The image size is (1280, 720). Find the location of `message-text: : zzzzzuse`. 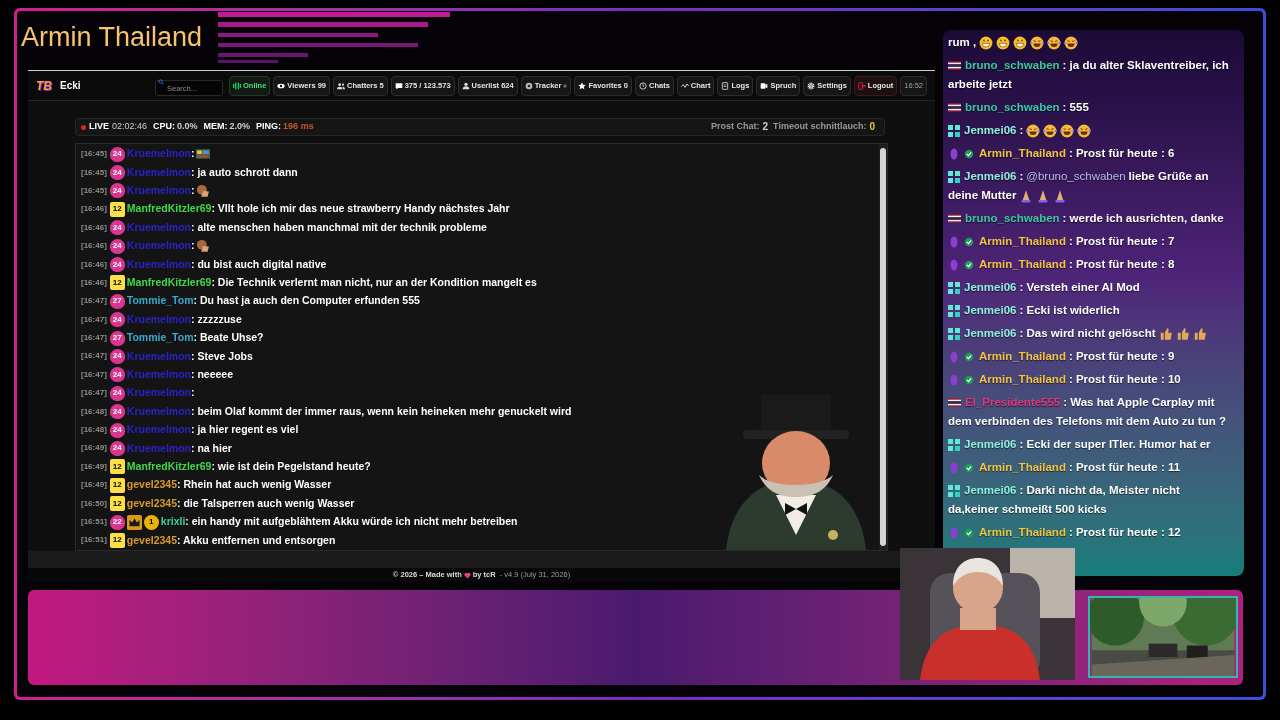

message-text: : zzzzzuse is located at coordinates (216, 319).